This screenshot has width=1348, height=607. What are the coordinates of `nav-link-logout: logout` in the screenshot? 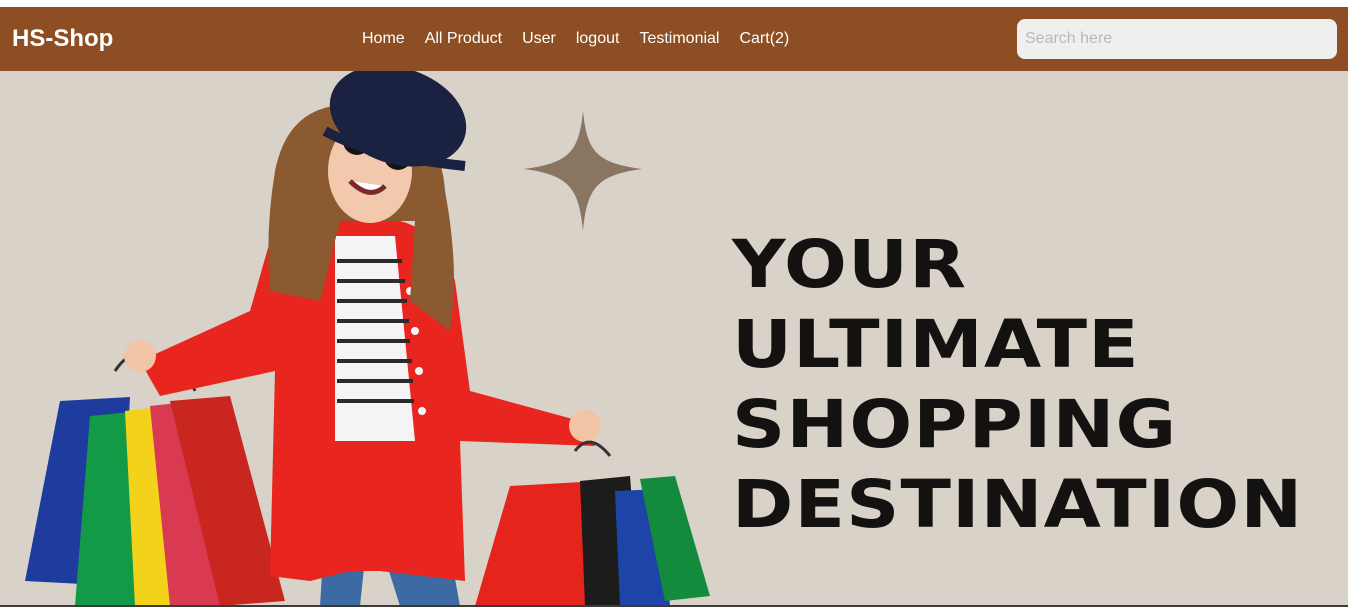 It's located at (598, 39).